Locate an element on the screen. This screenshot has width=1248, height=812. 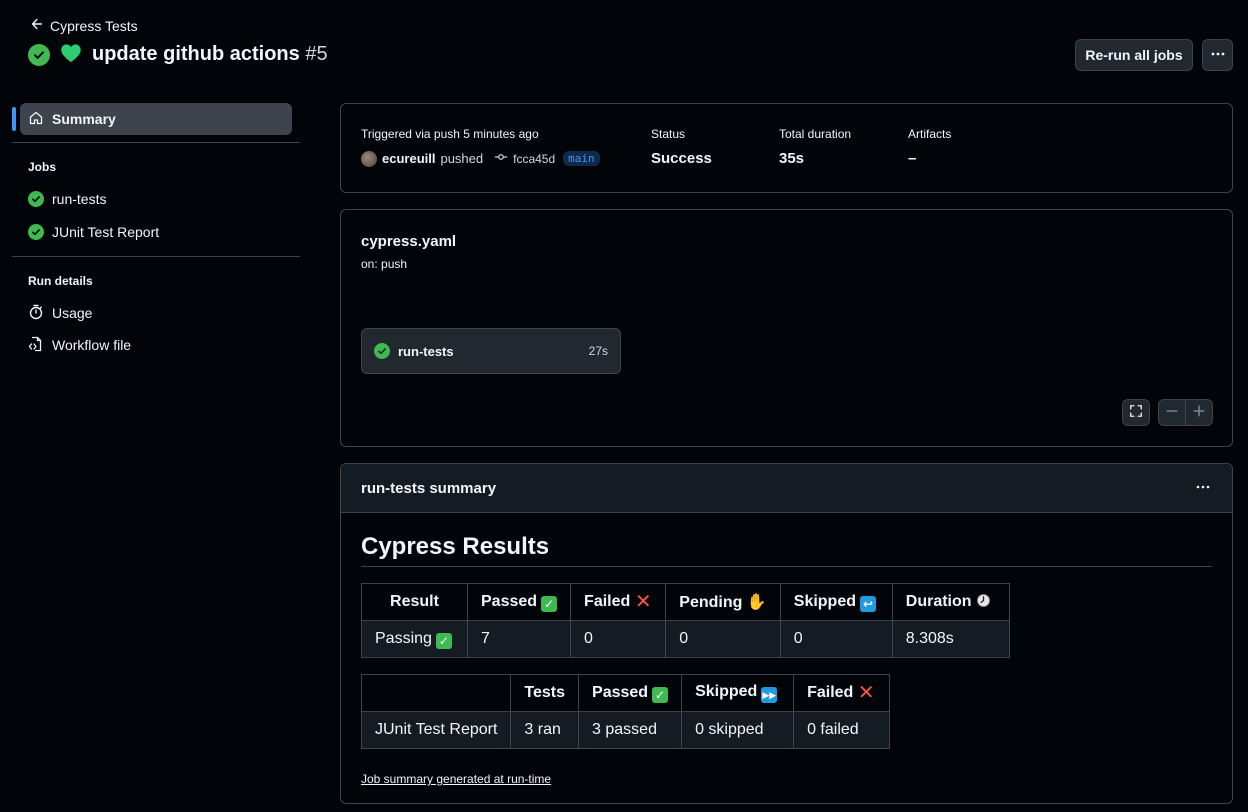
more-options-button is located at coordinates (1217, 55).